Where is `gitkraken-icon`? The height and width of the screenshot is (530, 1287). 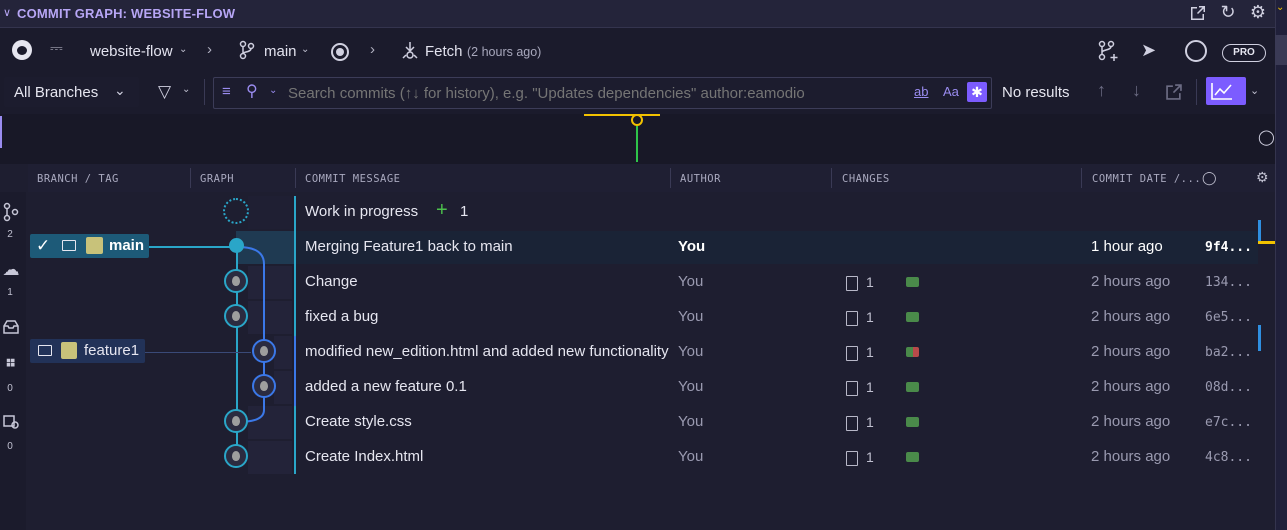
gitkraken-icon is located at coordinates (1196, 51).